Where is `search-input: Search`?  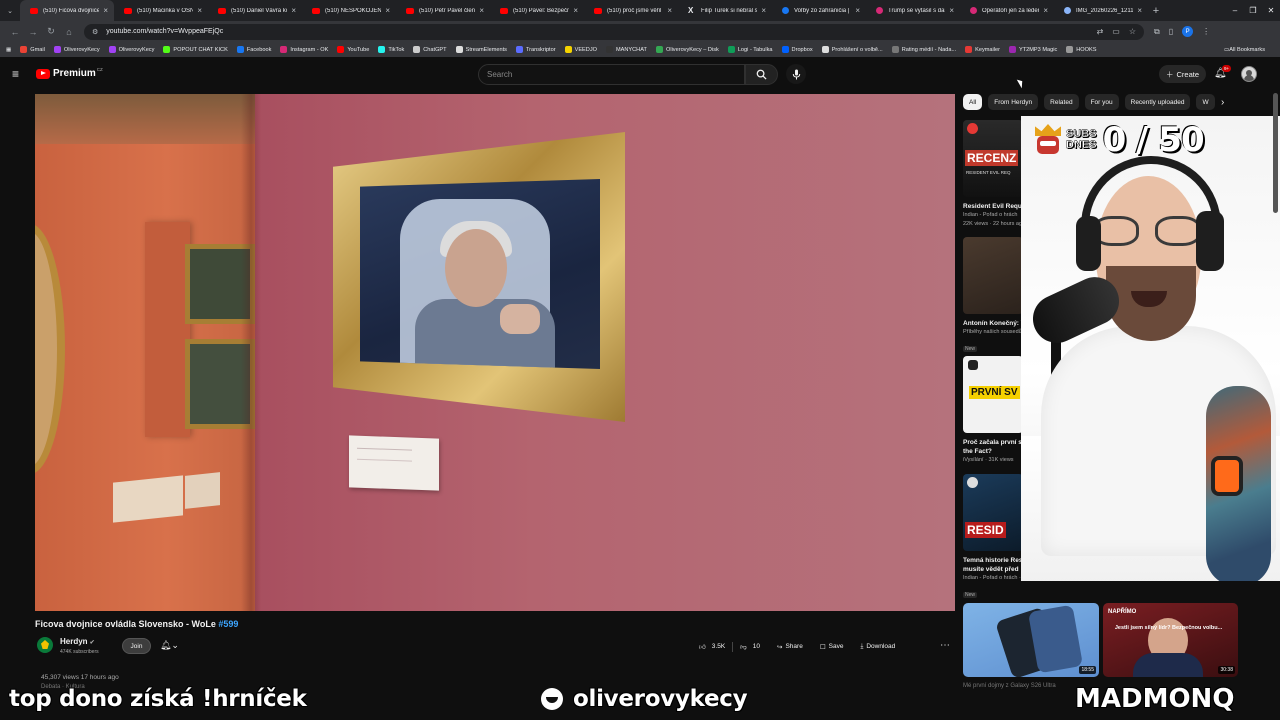 search-input: Search is located at coordinates (611, 74).